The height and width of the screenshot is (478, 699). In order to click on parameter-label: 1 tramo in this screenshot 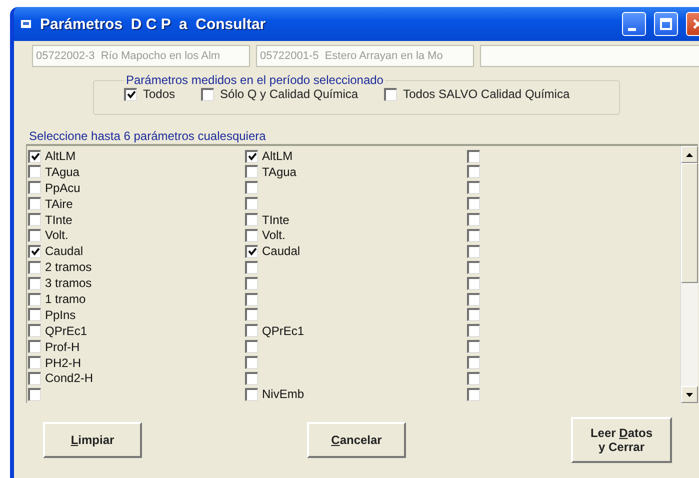, I will do `click(65, 299)`.